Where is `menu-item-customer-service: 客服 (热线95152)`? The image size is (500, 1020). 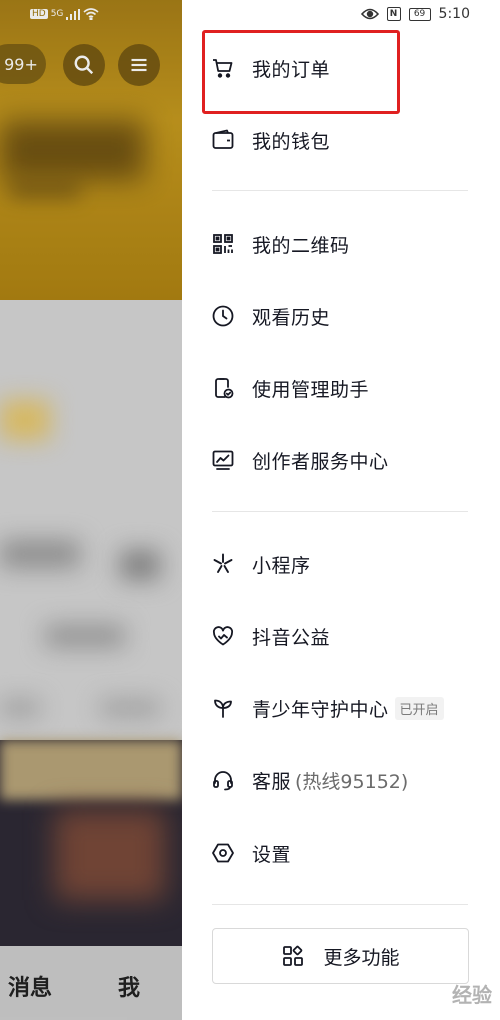 menu-item-customer-service: 客服 (热线95152) is located at coordinates (309, 780).